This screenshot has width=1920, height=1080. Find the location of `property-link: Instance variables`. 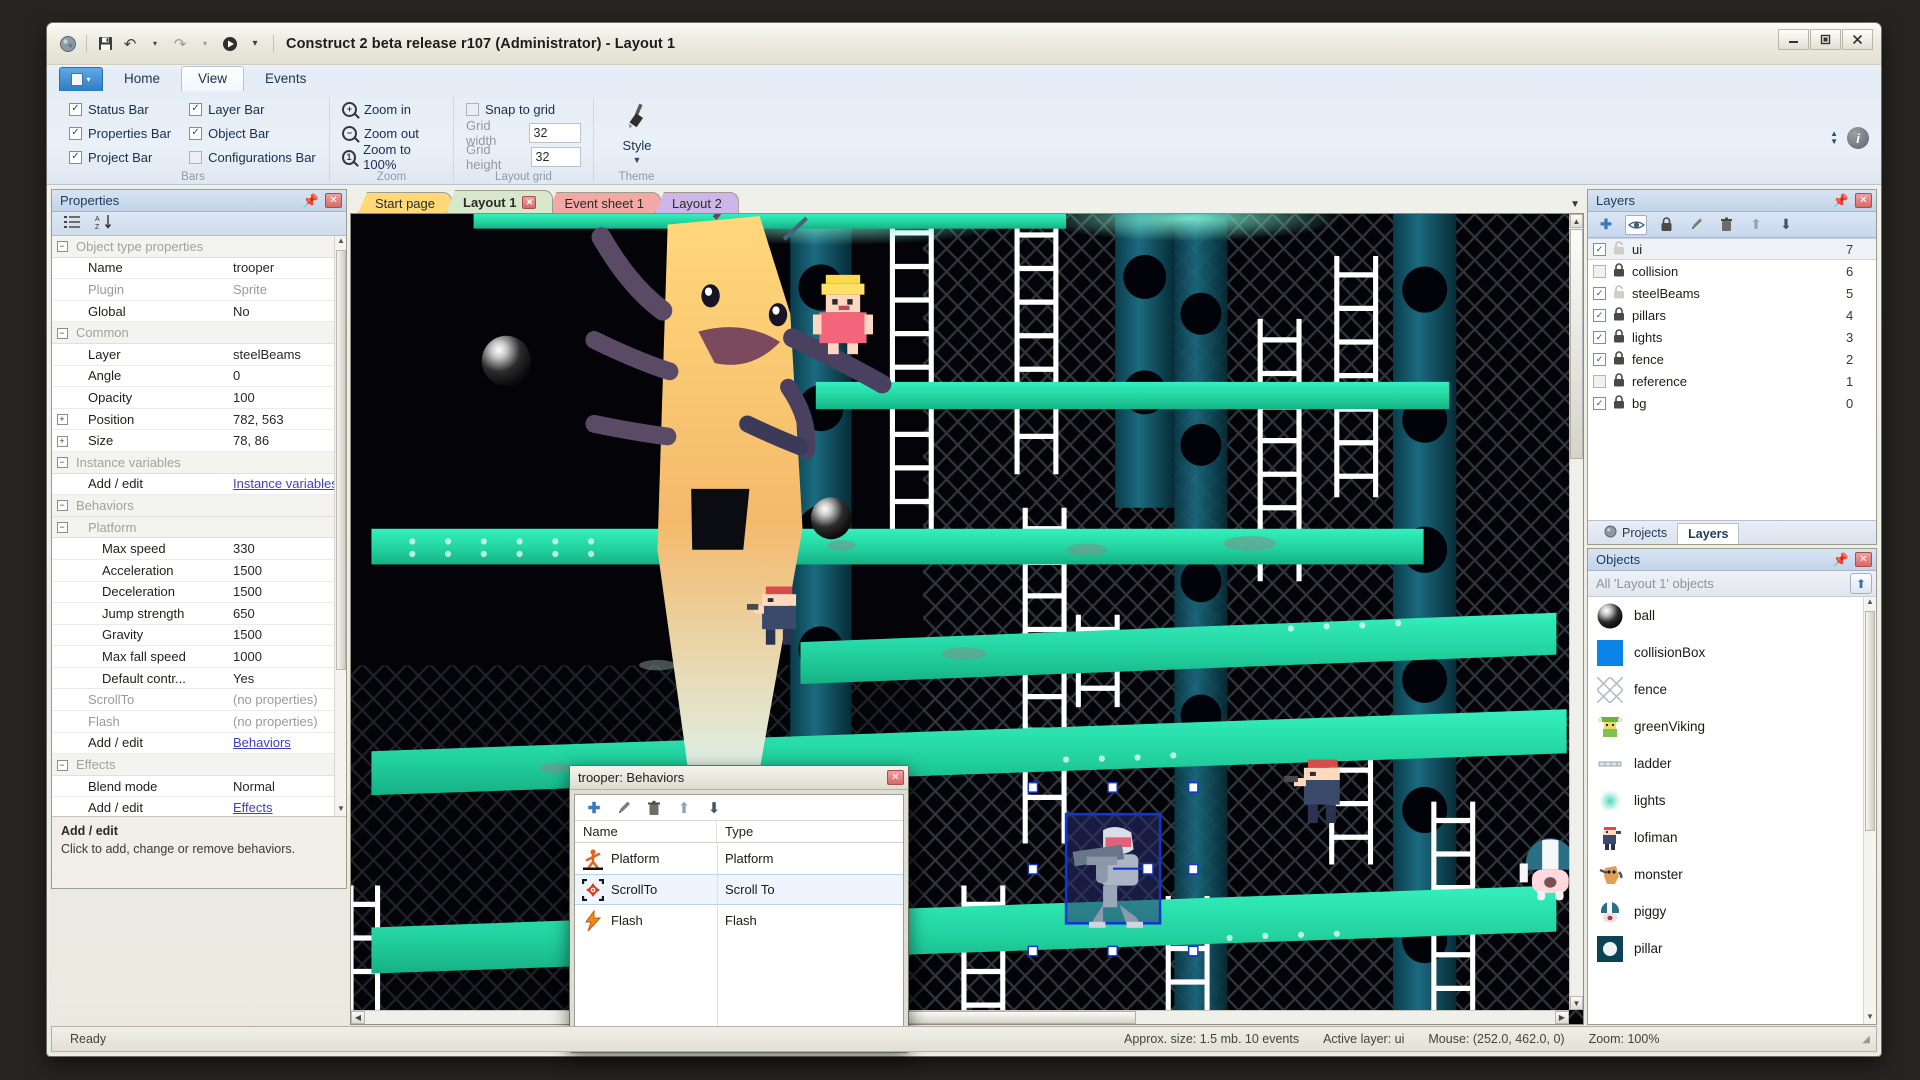

property-link: Instance variables is located at coordinates (285, 483).